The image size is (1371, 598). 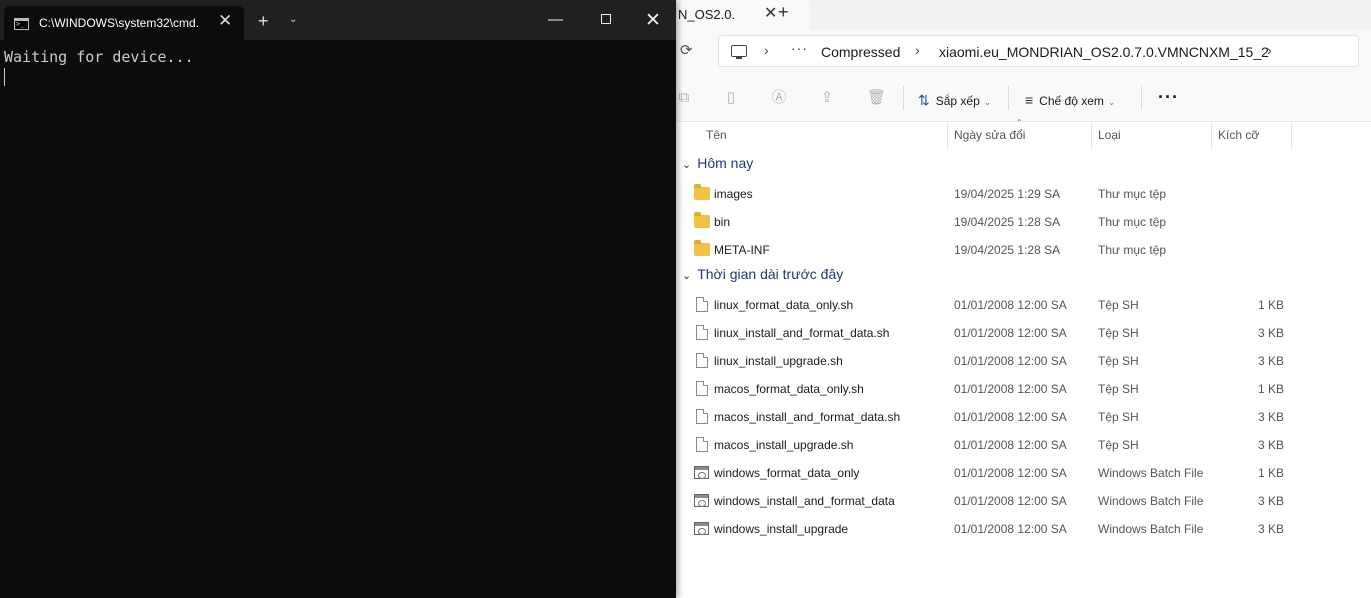 I want to click on refresh-icon: ⟳, so click(x=686, y=50).